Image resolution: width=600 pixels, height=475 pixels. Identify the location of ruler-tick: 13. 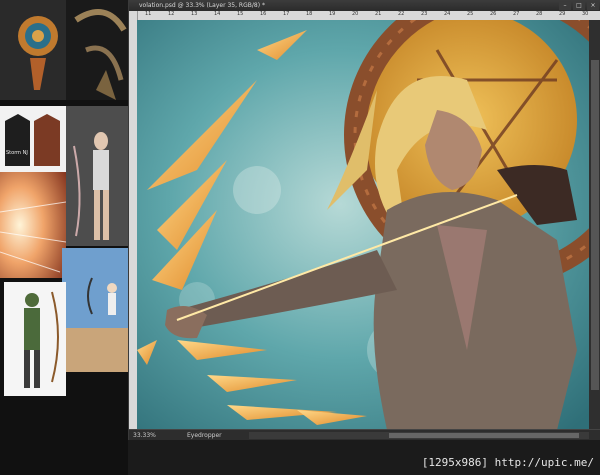
(194, 14).